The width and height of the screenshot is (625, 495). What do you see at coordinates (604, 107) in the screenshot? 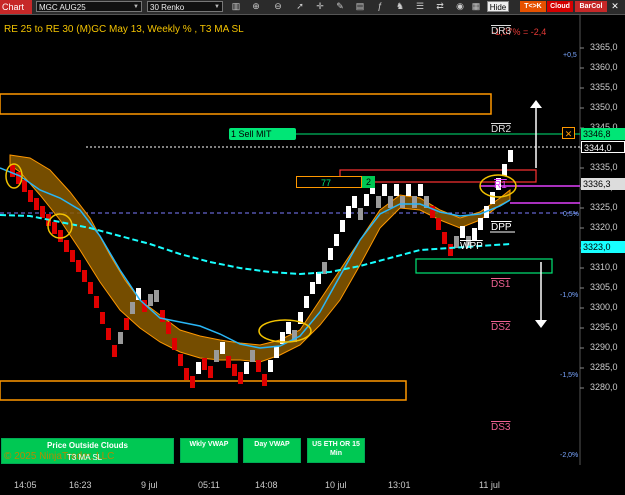
I see `price-label: 3350,0` at bounding box center [604, 107].